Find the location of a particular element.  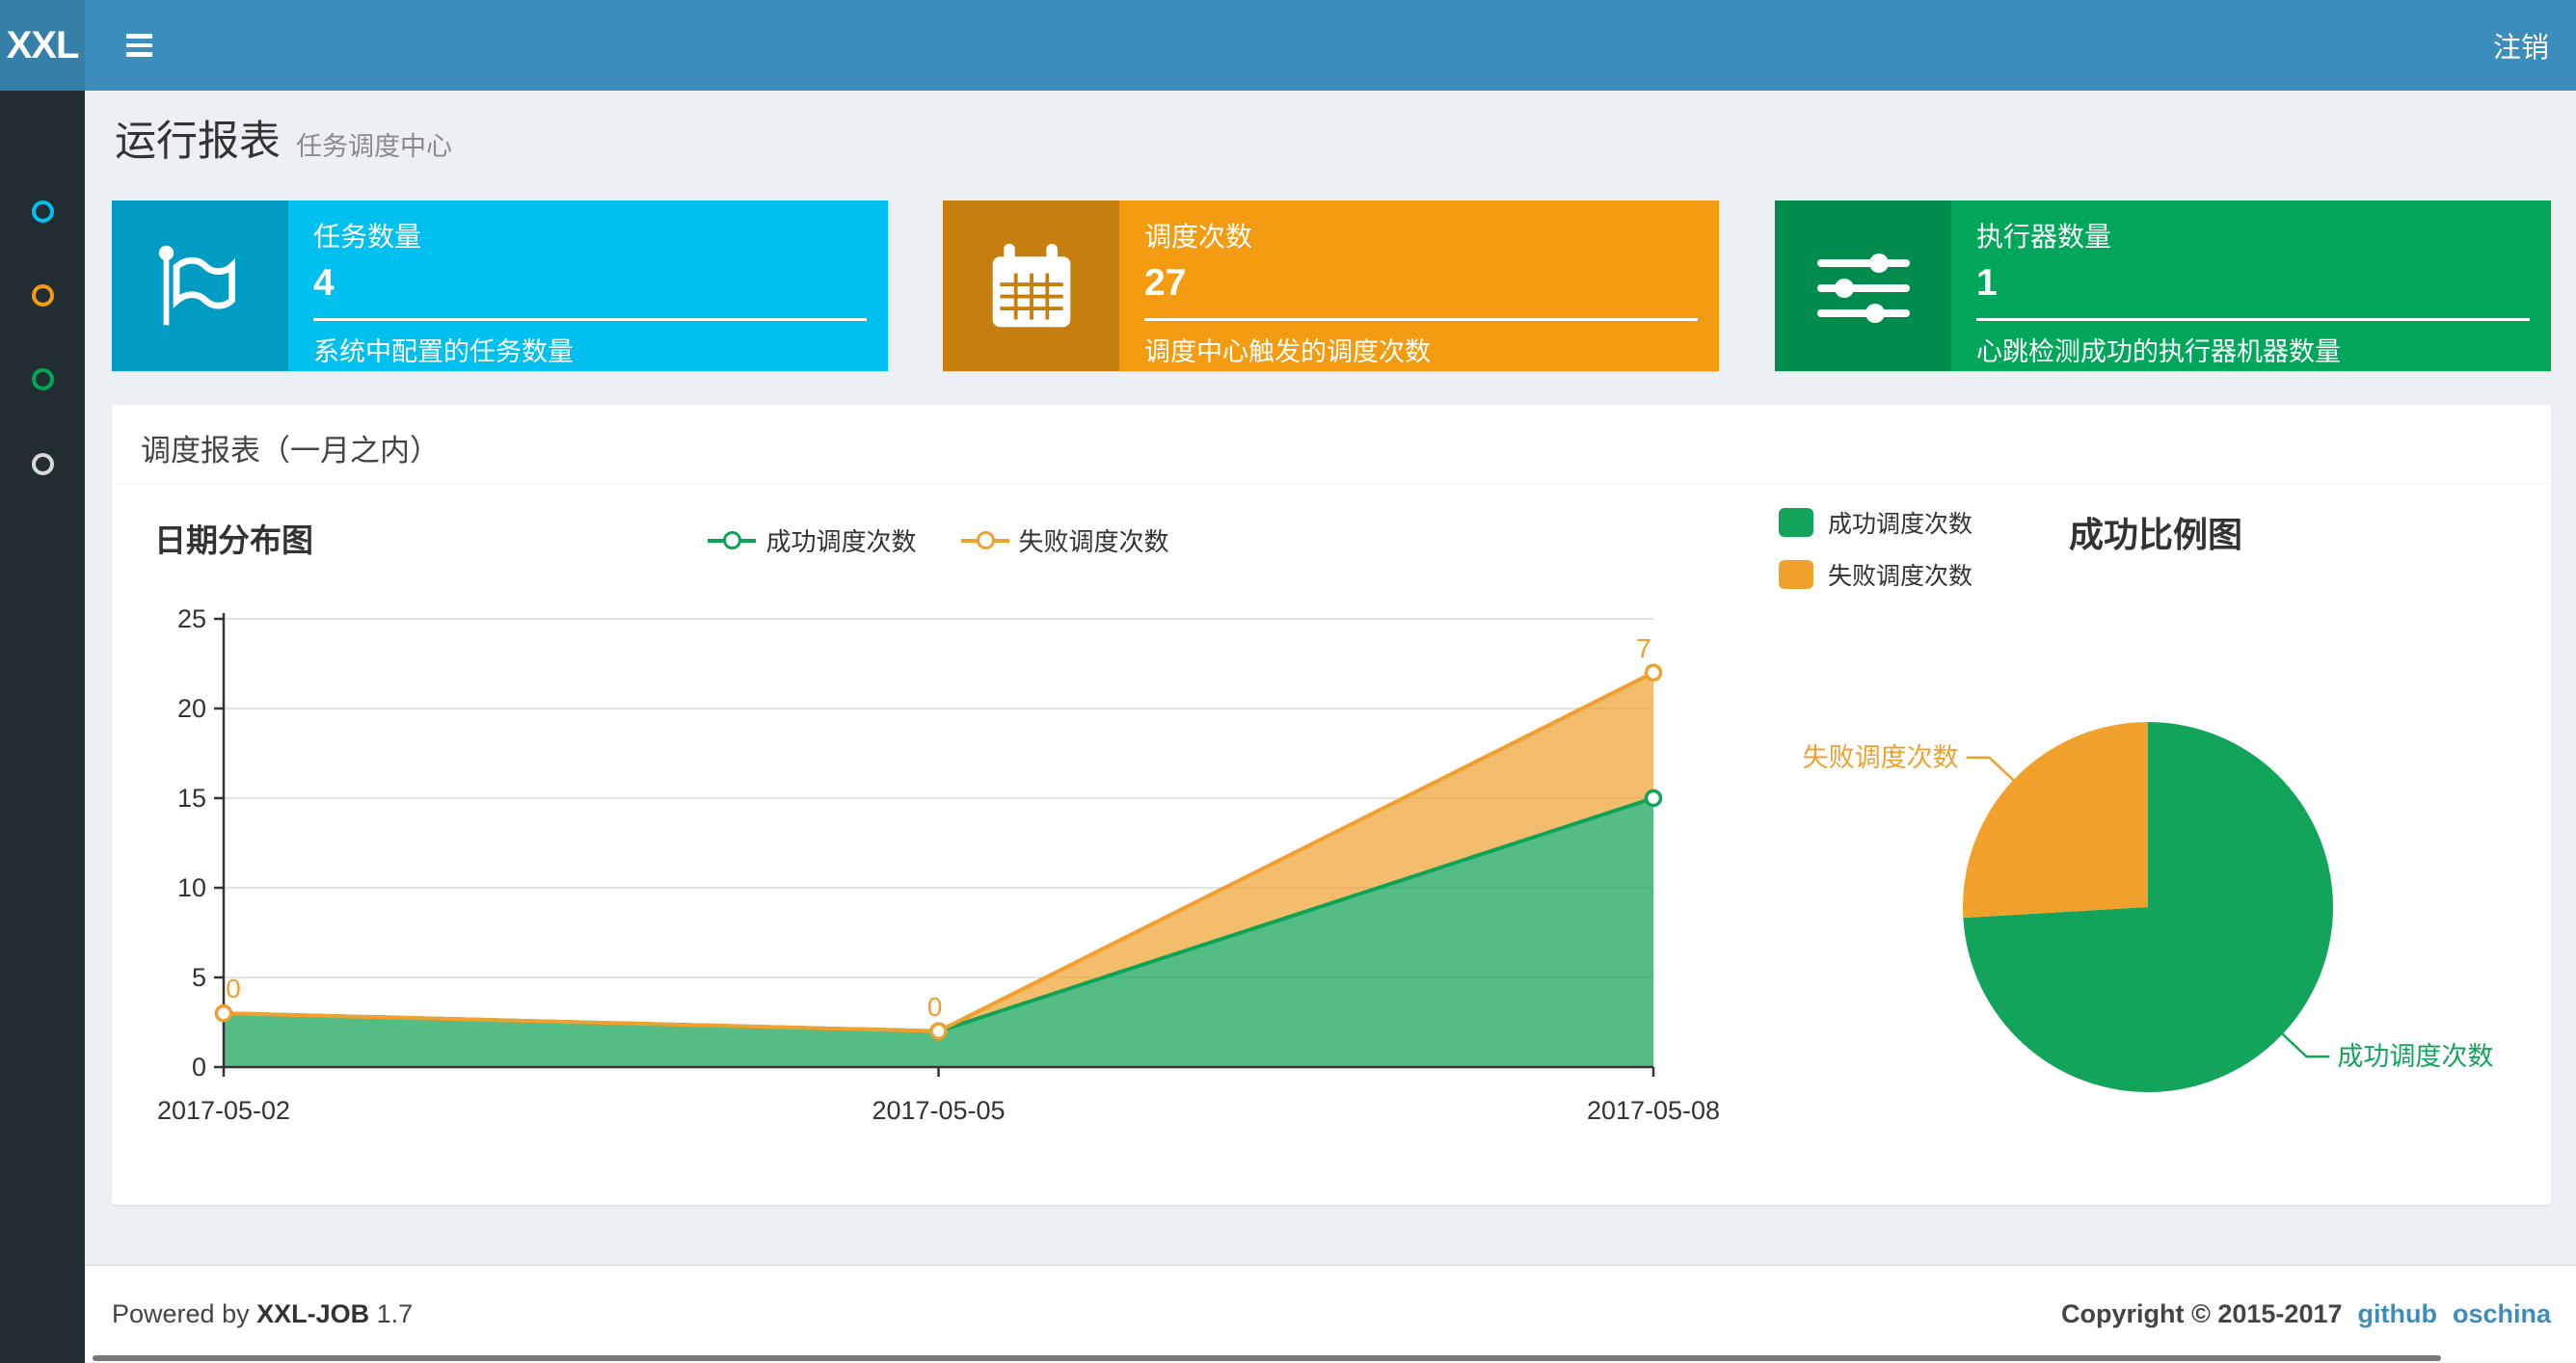

info-box-description: 系统中配置的任务数量 is located at coordinates (444, 351).